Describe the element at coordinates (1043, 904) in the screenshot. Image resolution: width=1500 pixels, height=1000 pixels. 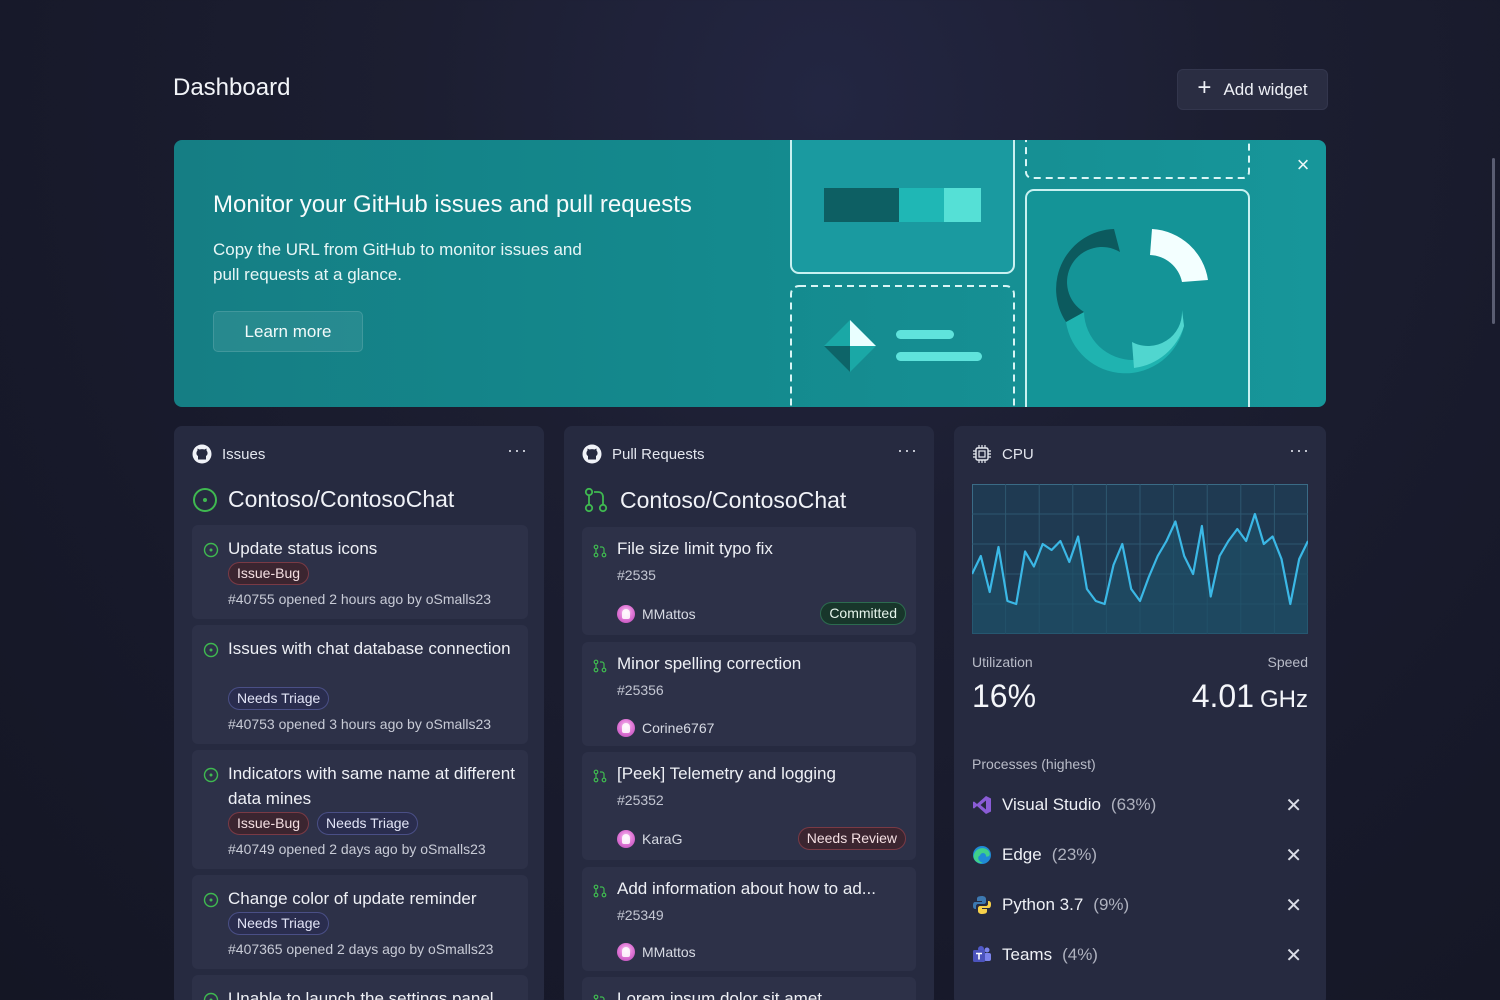
I see `process-name: Python 3.7` at that location.